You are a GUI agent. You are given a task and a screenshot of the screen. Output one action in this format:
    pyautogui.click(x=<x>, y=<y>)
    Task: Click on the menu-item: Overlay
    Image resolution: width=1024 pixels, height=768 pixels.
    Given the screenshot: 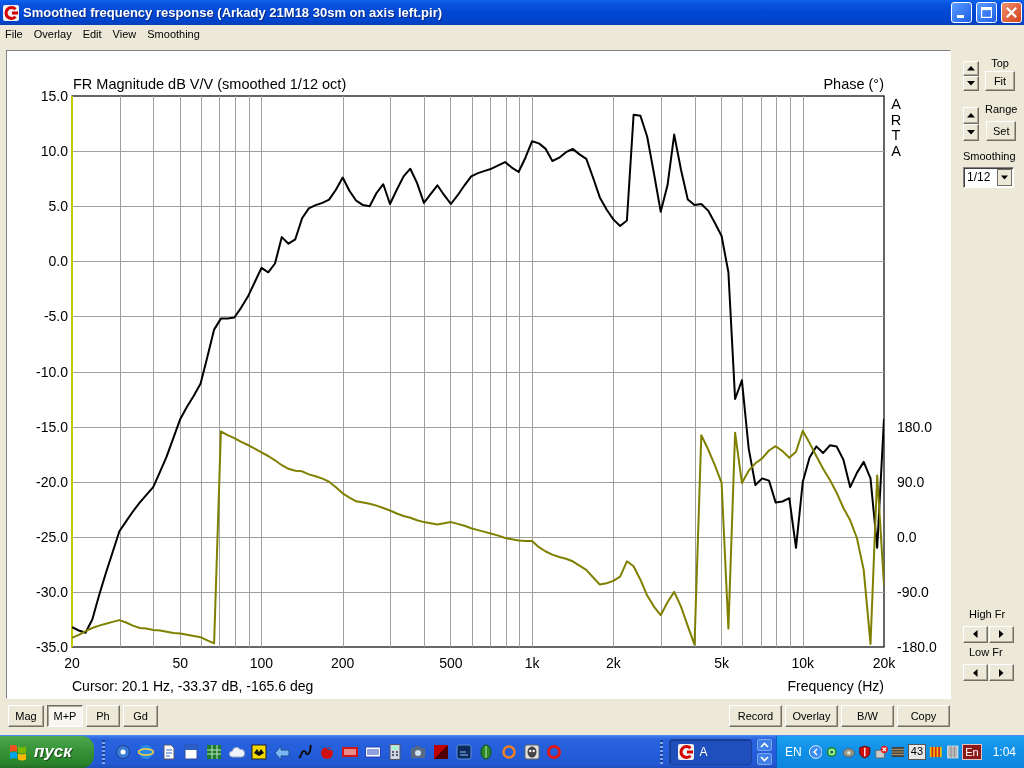 What is the action you would take?
    pyautogui.click(x=53, y=35)
    